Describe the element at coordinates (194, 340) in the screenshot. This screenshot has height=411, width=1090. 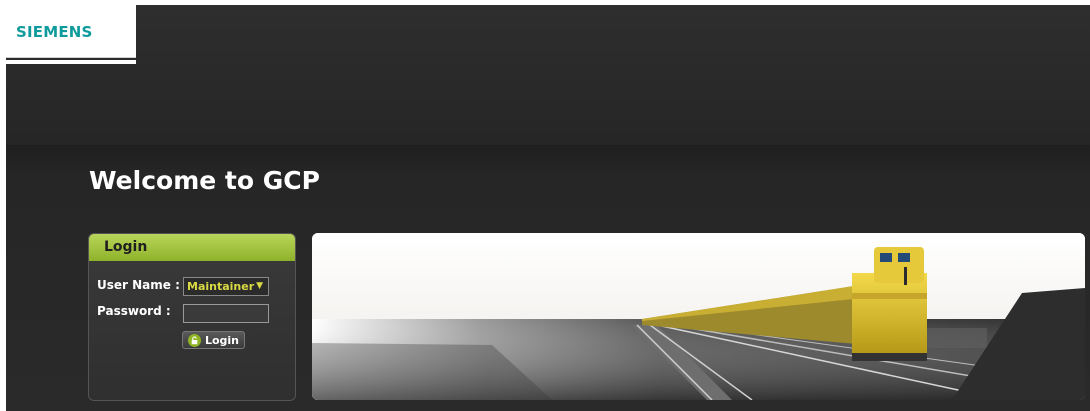
I see `lock-icon` at that location.